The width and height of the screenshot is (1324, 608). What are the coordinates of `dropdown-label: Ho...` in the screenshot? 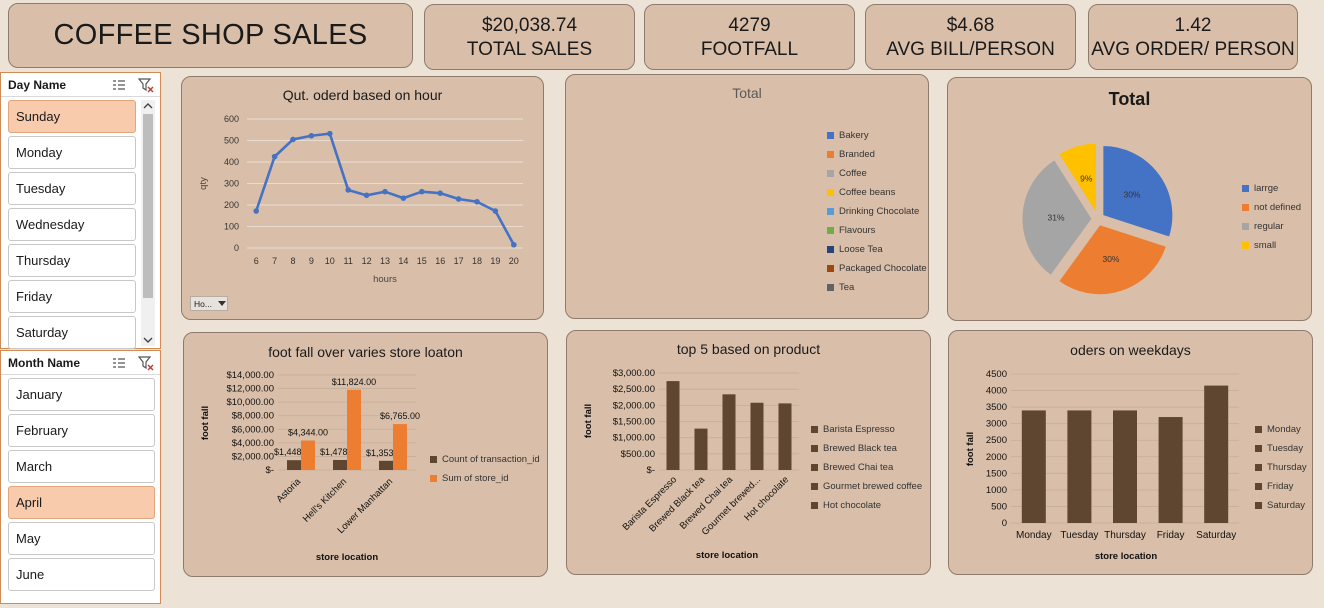 It's located at (203, 303).